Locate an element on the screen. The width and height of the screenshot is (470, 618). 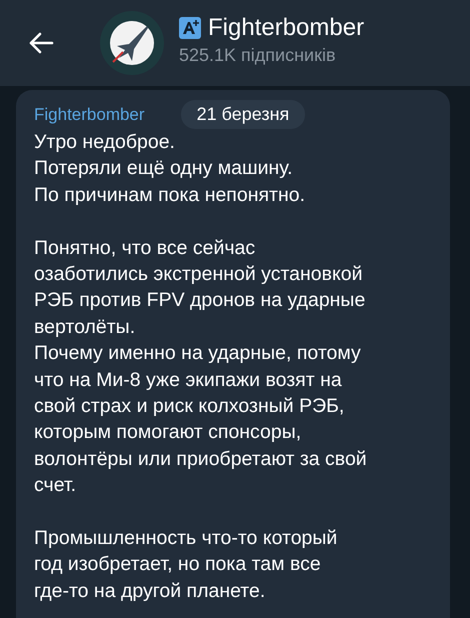
message-paragraph: Утро недоброе. Потеряли ещё одну машину. По причинам пока непонятно. is located at coordinates (170, 169).